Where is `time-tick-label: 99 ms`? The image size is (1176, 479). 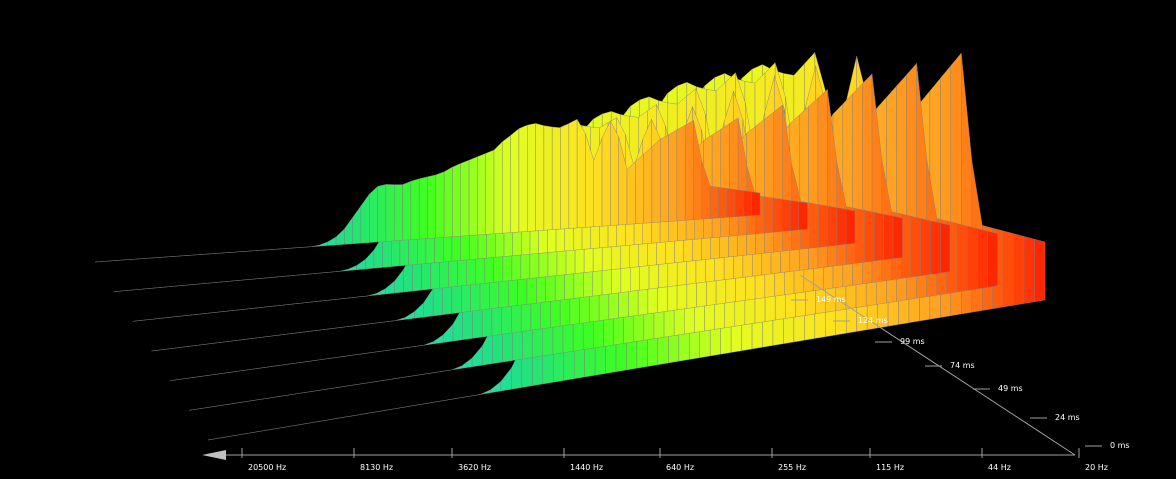
time-tick-label: 99 ms is located at coordinates (912, 341).